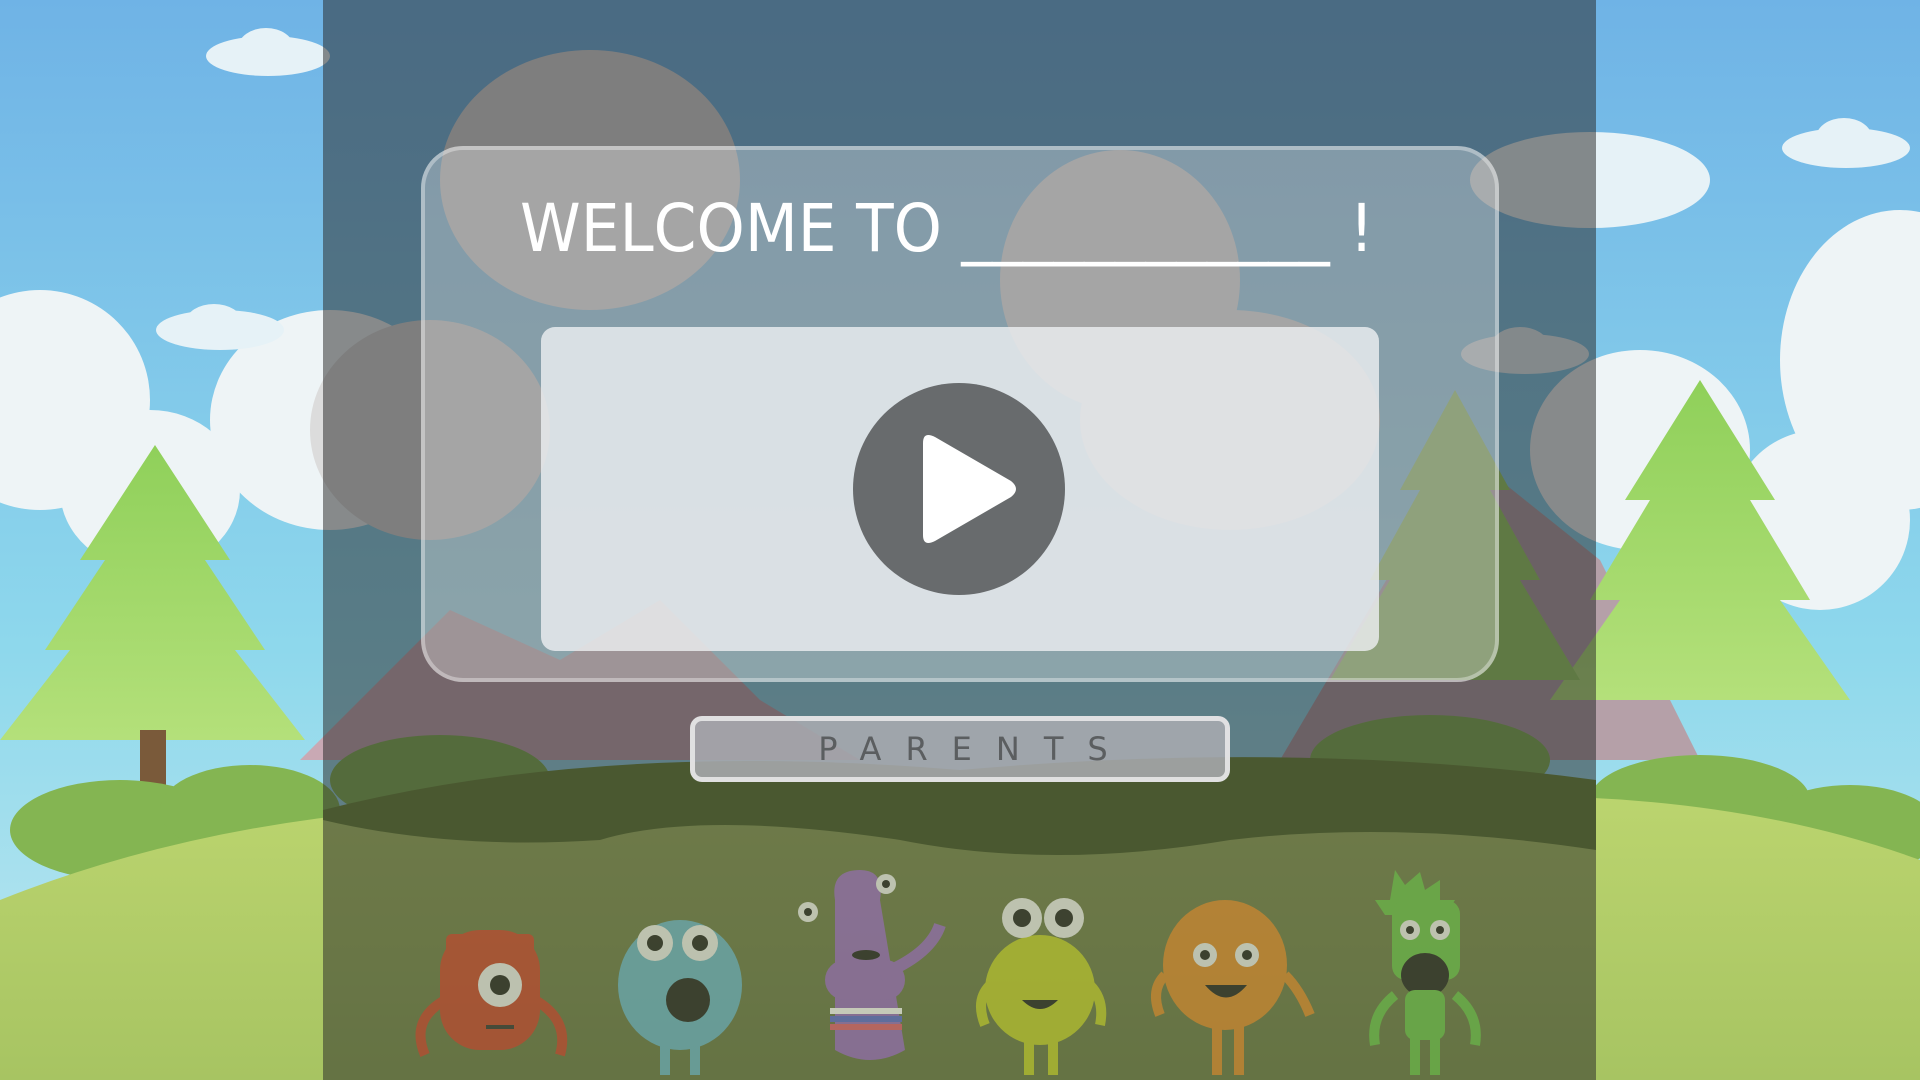 This screenshot has width=1920, height=1080. I want to click on parents-button: PARENTS, so click(960, 749).